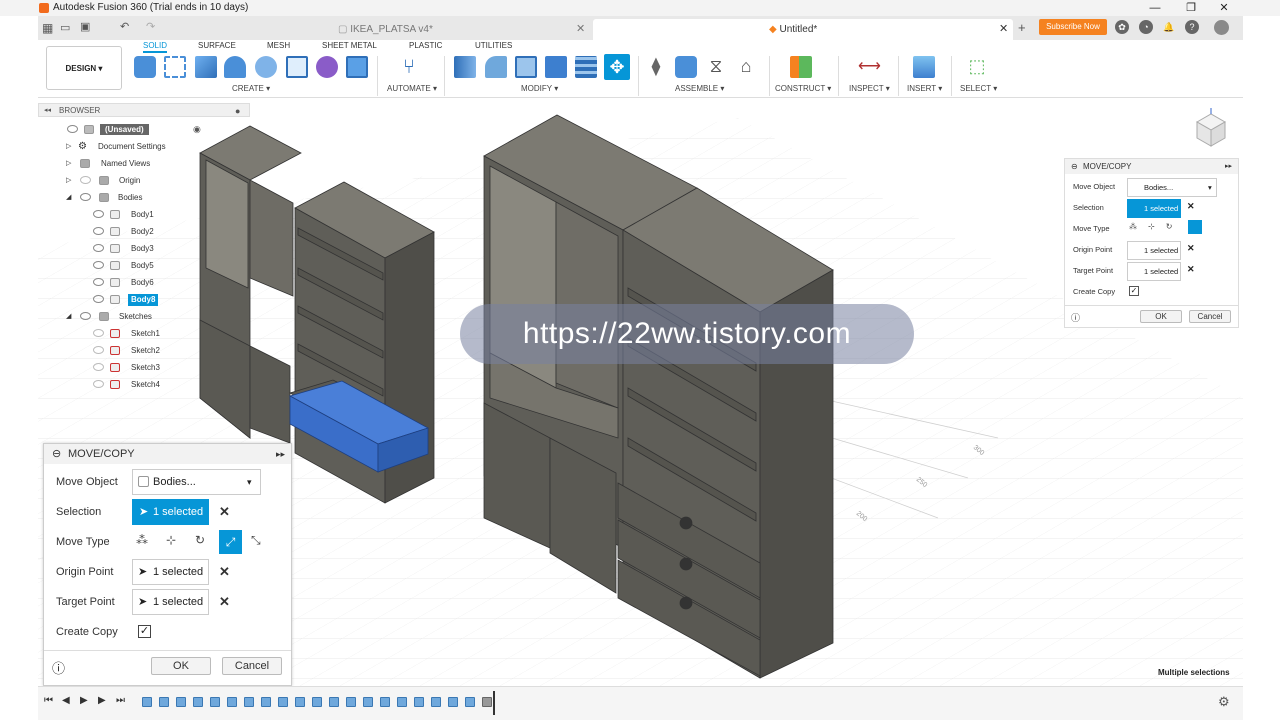  Describe the element at coordinates (1146, 27) in the screenshot. I see `job-status-icon: ◔` at that location.